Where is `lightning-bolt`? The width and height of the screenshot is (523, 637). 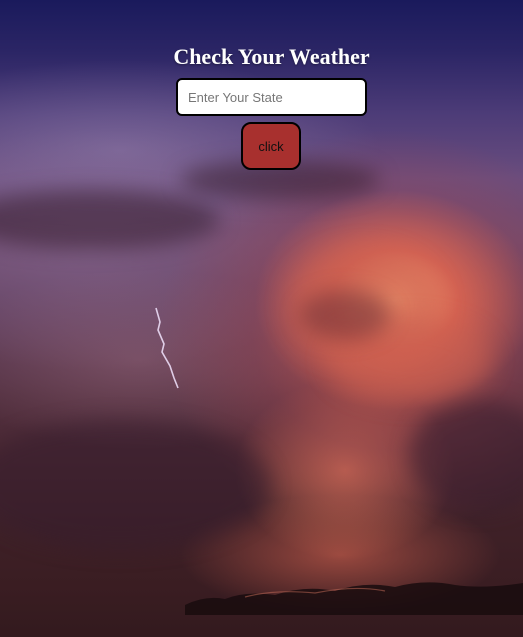 lightning-bolt is located at coordinates (167, 348).